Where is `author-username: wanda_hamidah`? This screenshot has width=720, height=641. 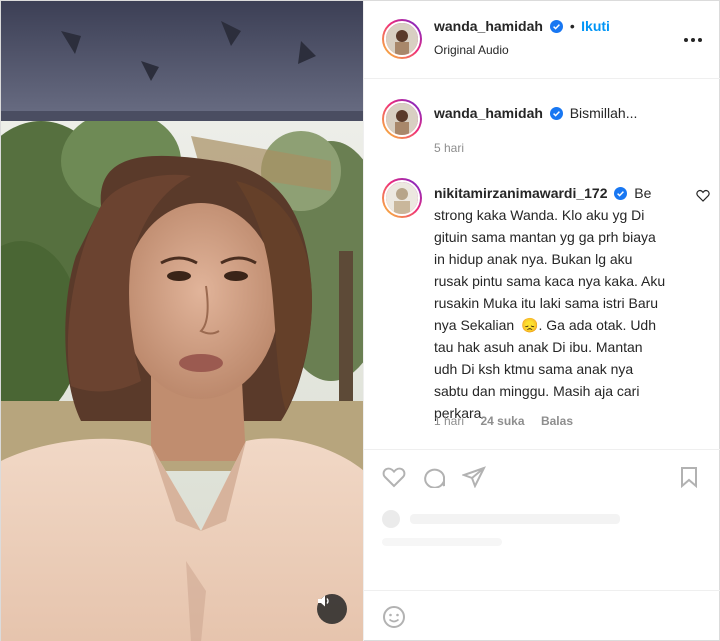 author-username: wanda_hamidah is located at coordinates (488, 26).